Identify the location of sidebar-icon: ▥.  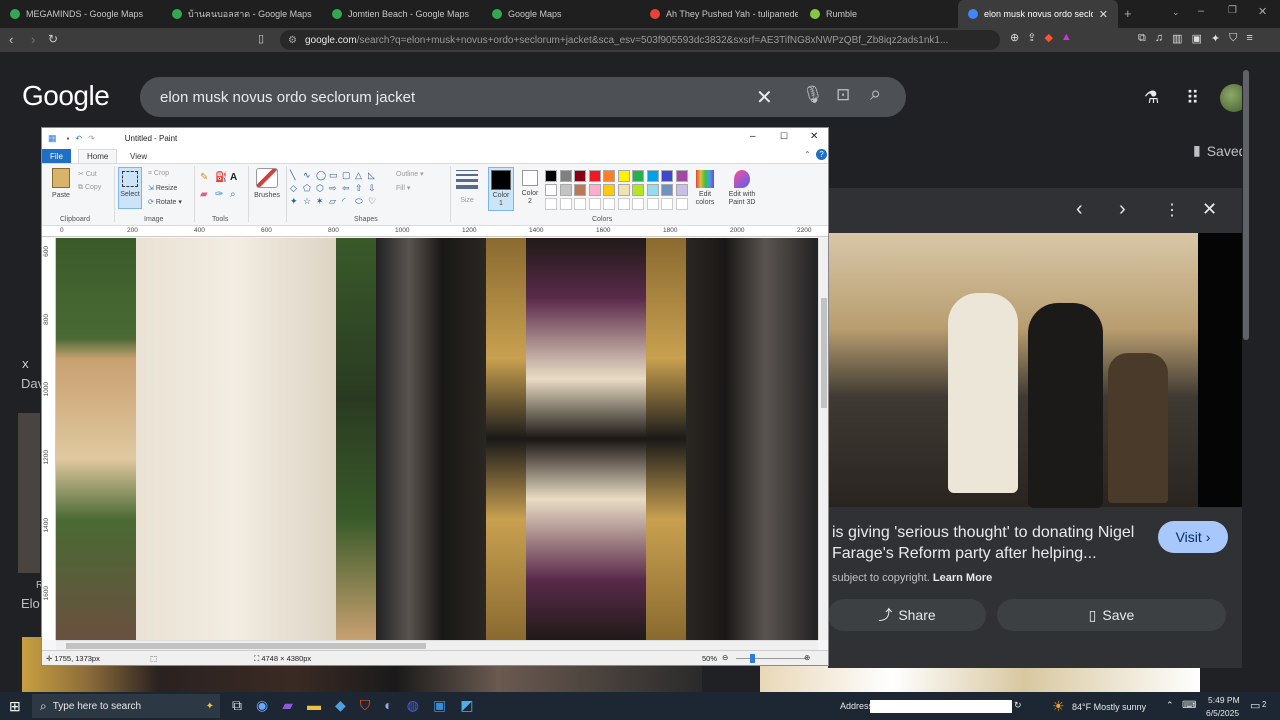
(1177, 38).